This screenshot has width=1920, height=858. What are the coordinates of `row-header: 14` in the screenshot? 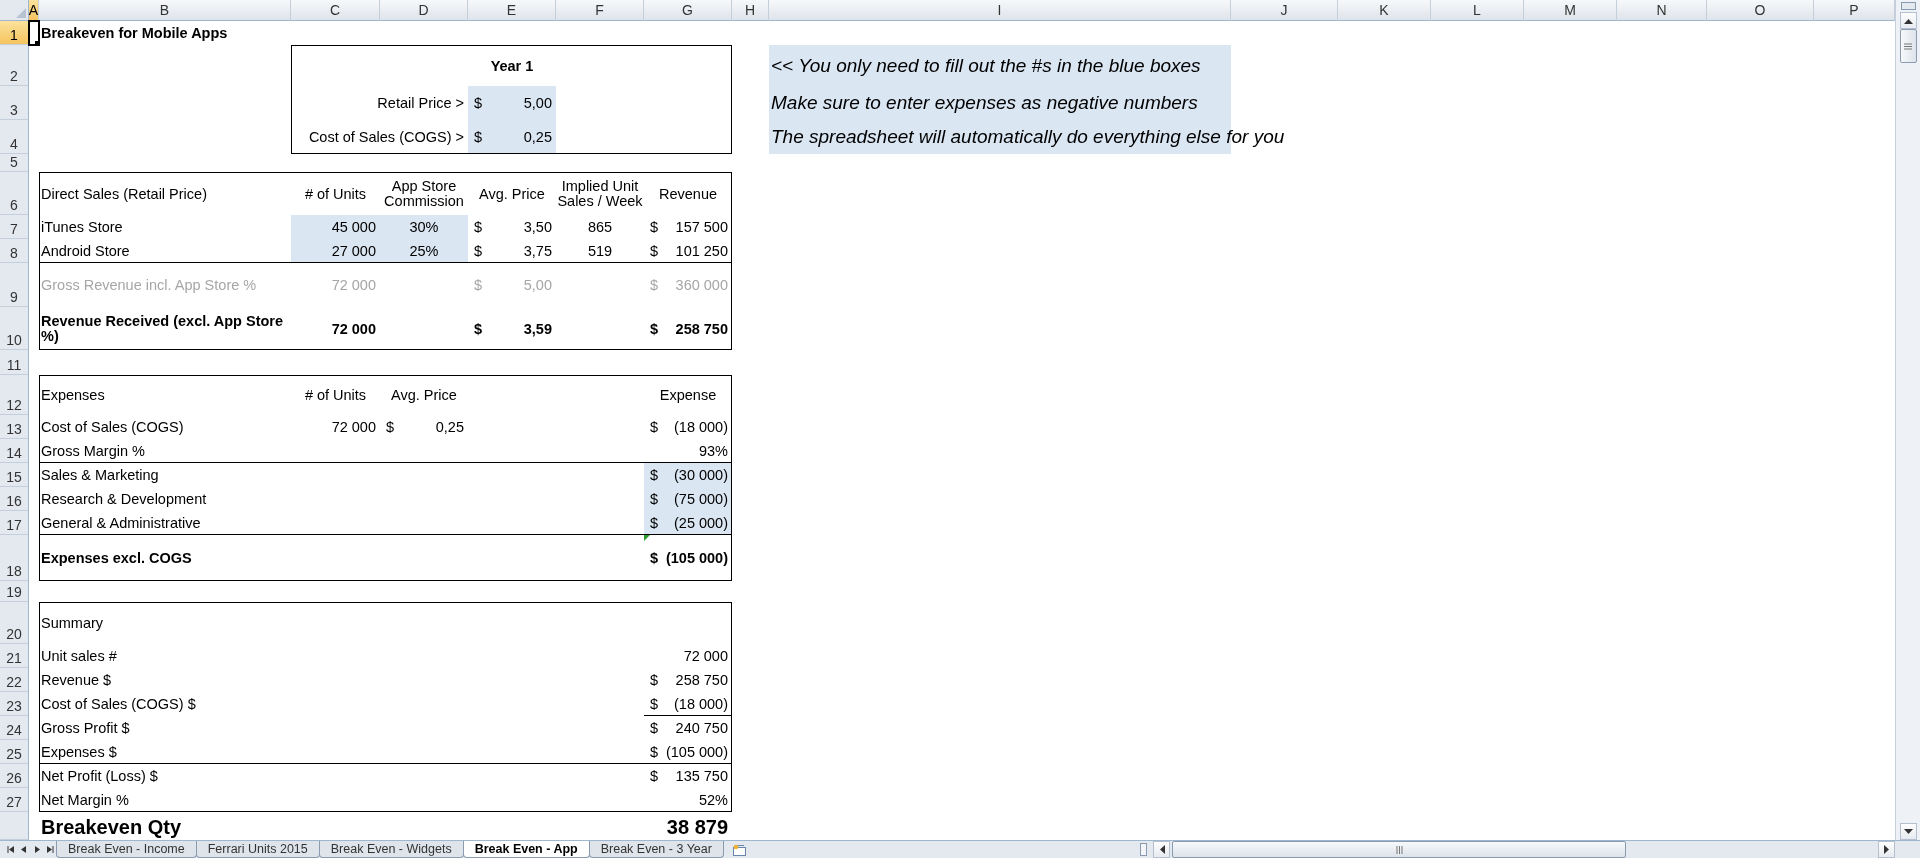 It's located at (14, 451).